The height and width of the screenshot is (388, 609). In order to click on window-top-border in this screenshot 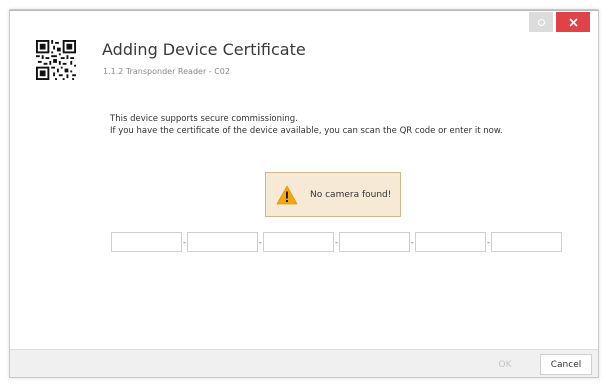, I will do `click(304, 10)`.